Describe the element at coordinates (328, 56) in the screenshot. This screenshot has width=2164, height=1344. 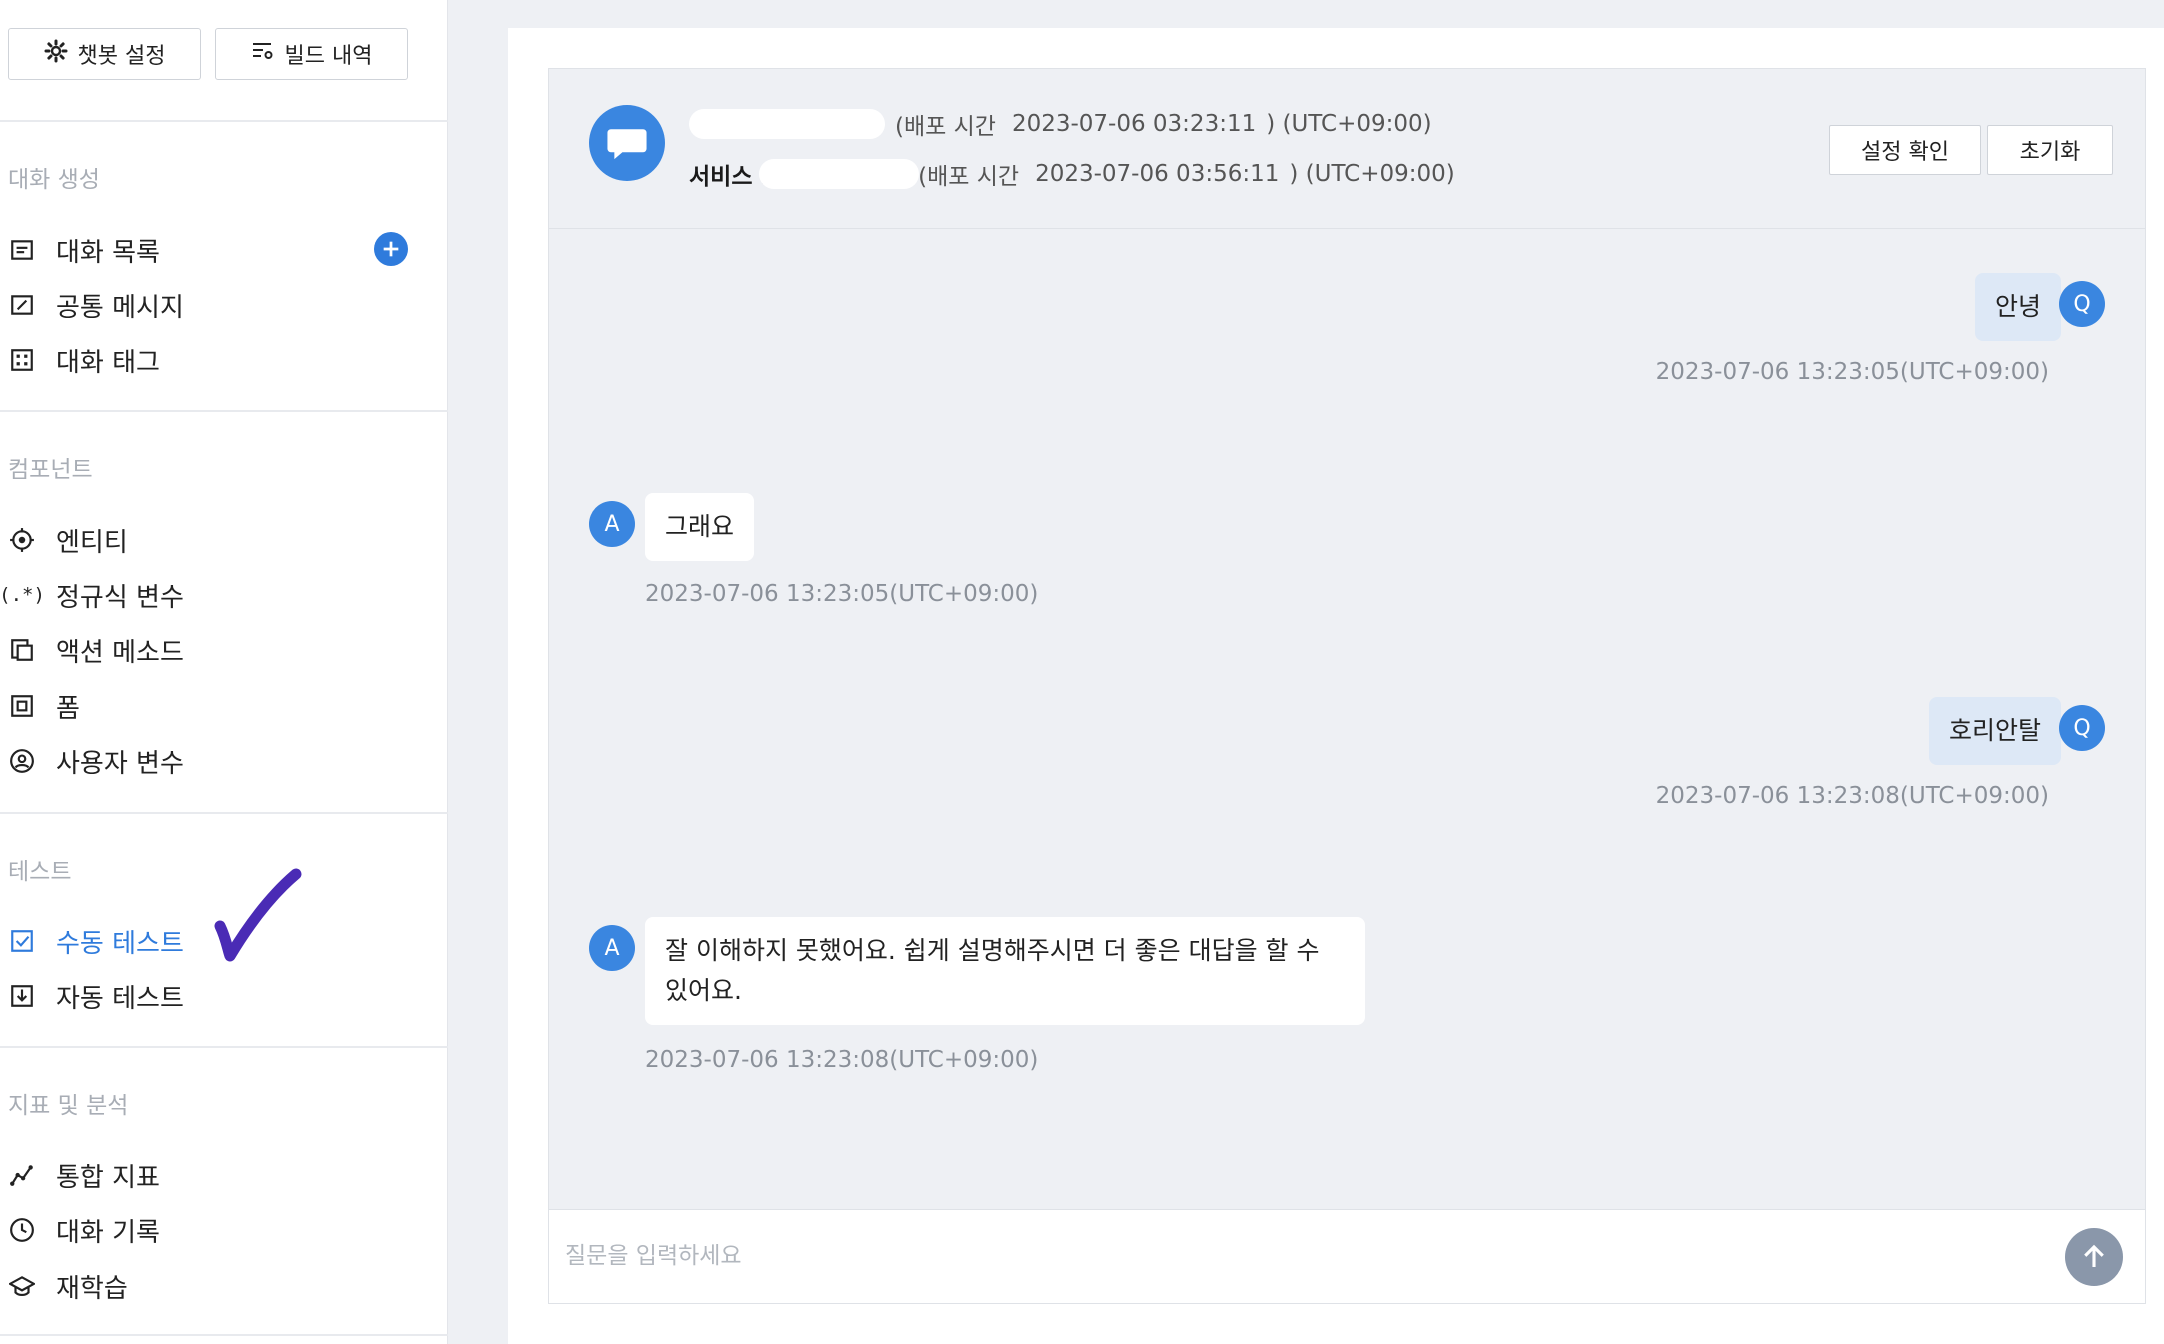
I see `build-history-label: 빌드 내역` at that location.